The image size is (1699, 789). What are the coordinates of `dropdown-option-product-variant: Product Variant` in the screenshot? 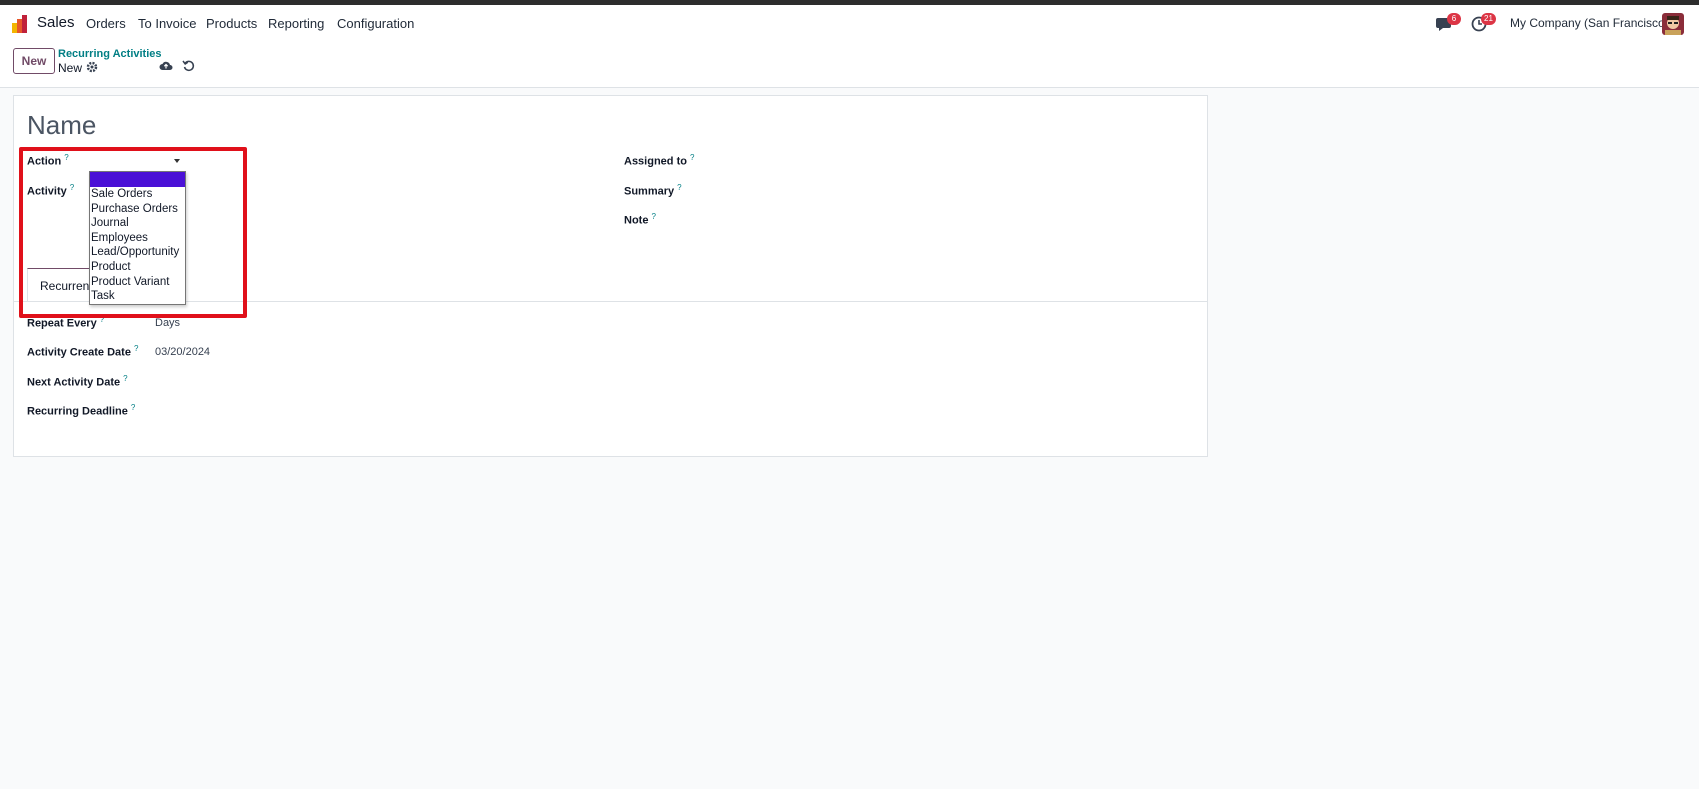 It's located at (137, 282).